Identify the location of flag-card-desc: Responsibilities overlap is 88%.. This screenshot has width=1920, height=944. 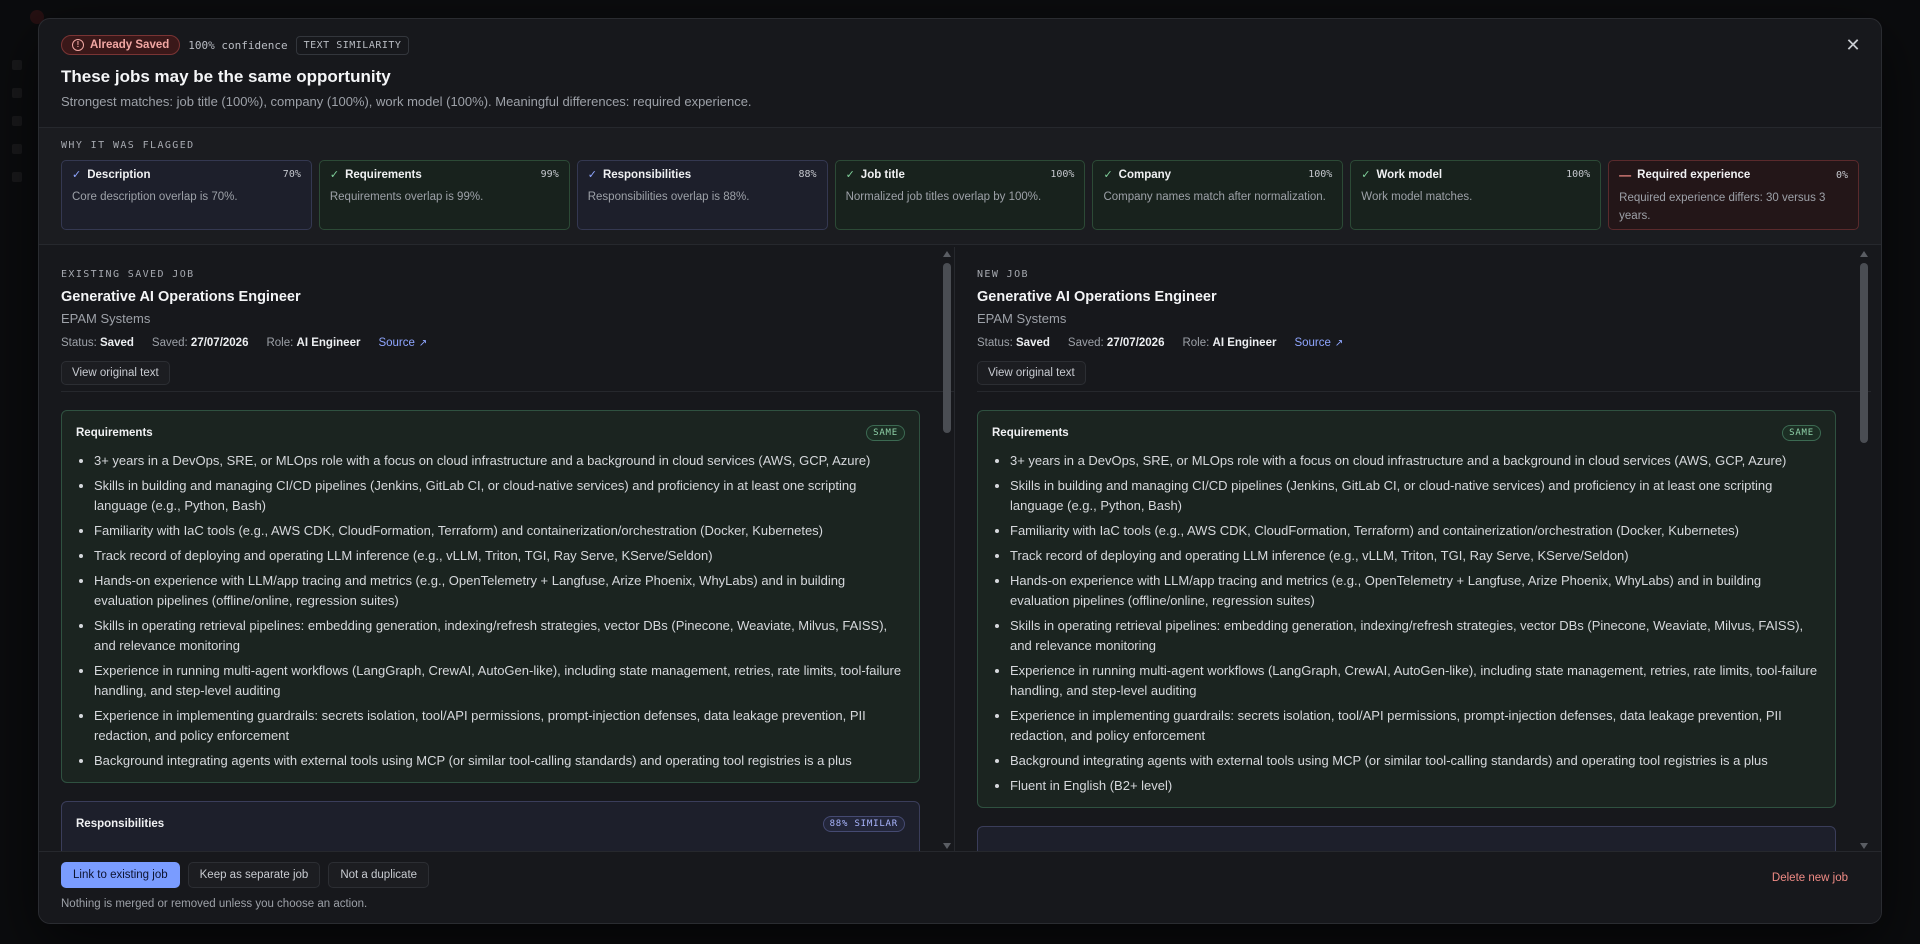
(668, 197).